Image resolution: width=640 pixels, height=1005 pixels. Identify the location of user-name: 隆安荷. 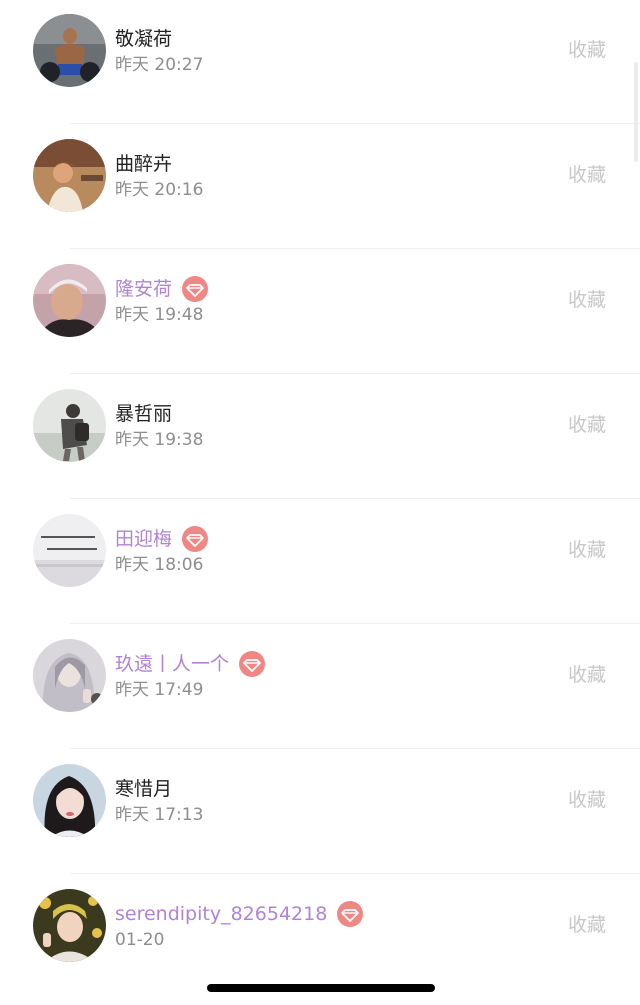
(144, 289).